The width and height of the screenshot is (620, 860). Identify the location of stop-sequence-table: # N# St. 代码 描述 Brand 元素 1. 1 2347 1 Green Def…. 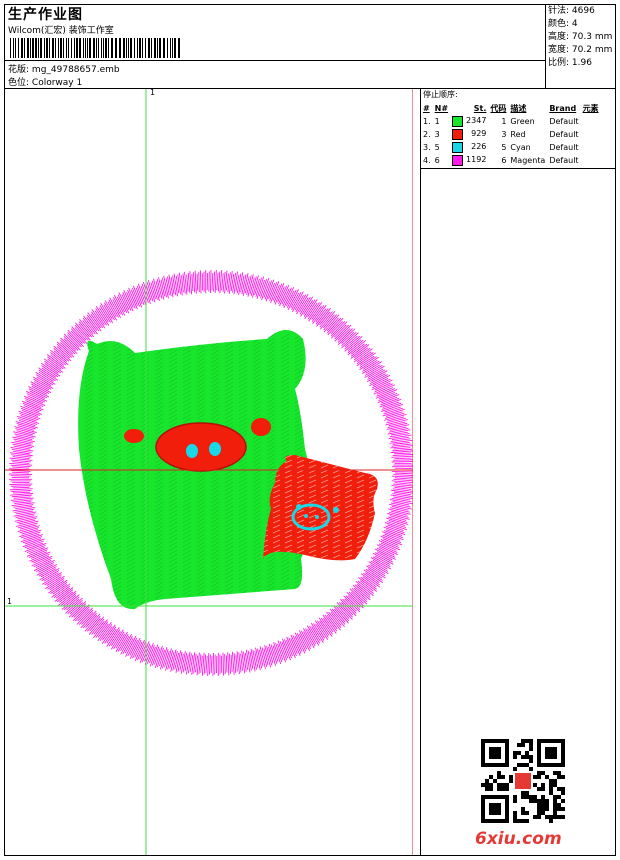
(511, 134).